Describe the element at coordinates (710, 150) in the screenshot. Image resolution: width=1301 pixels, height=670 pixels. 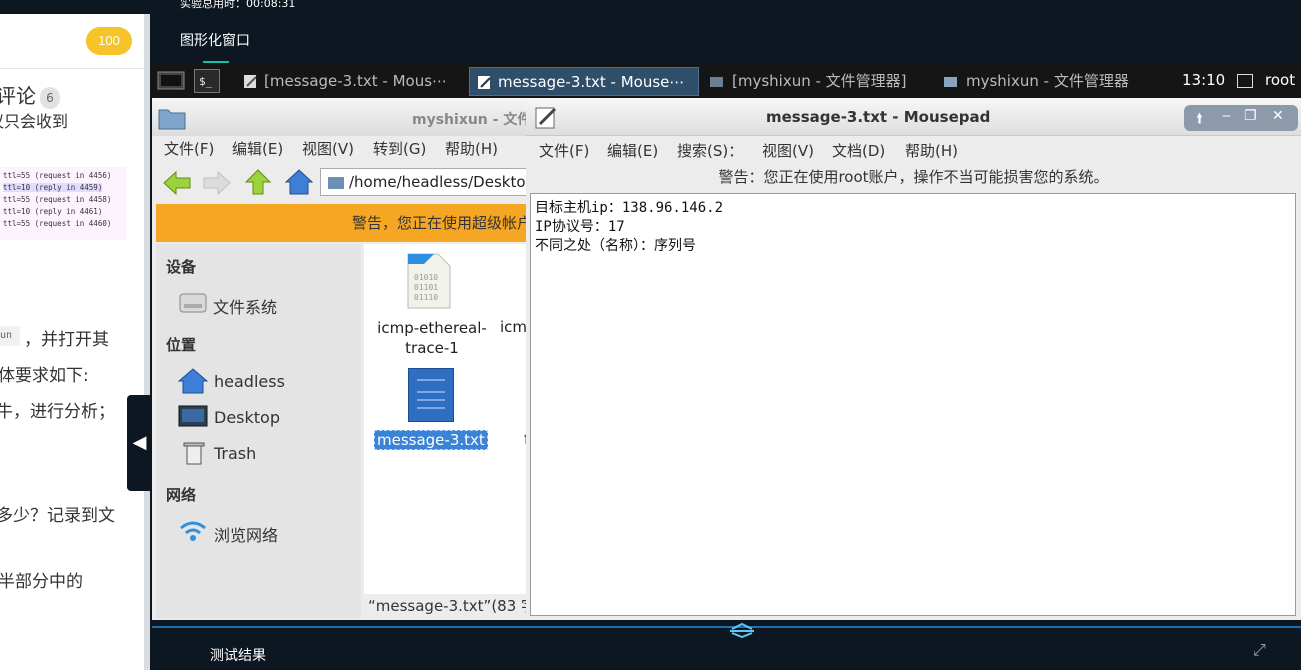
I see `menu-search: 搜索(S)：` at that location.